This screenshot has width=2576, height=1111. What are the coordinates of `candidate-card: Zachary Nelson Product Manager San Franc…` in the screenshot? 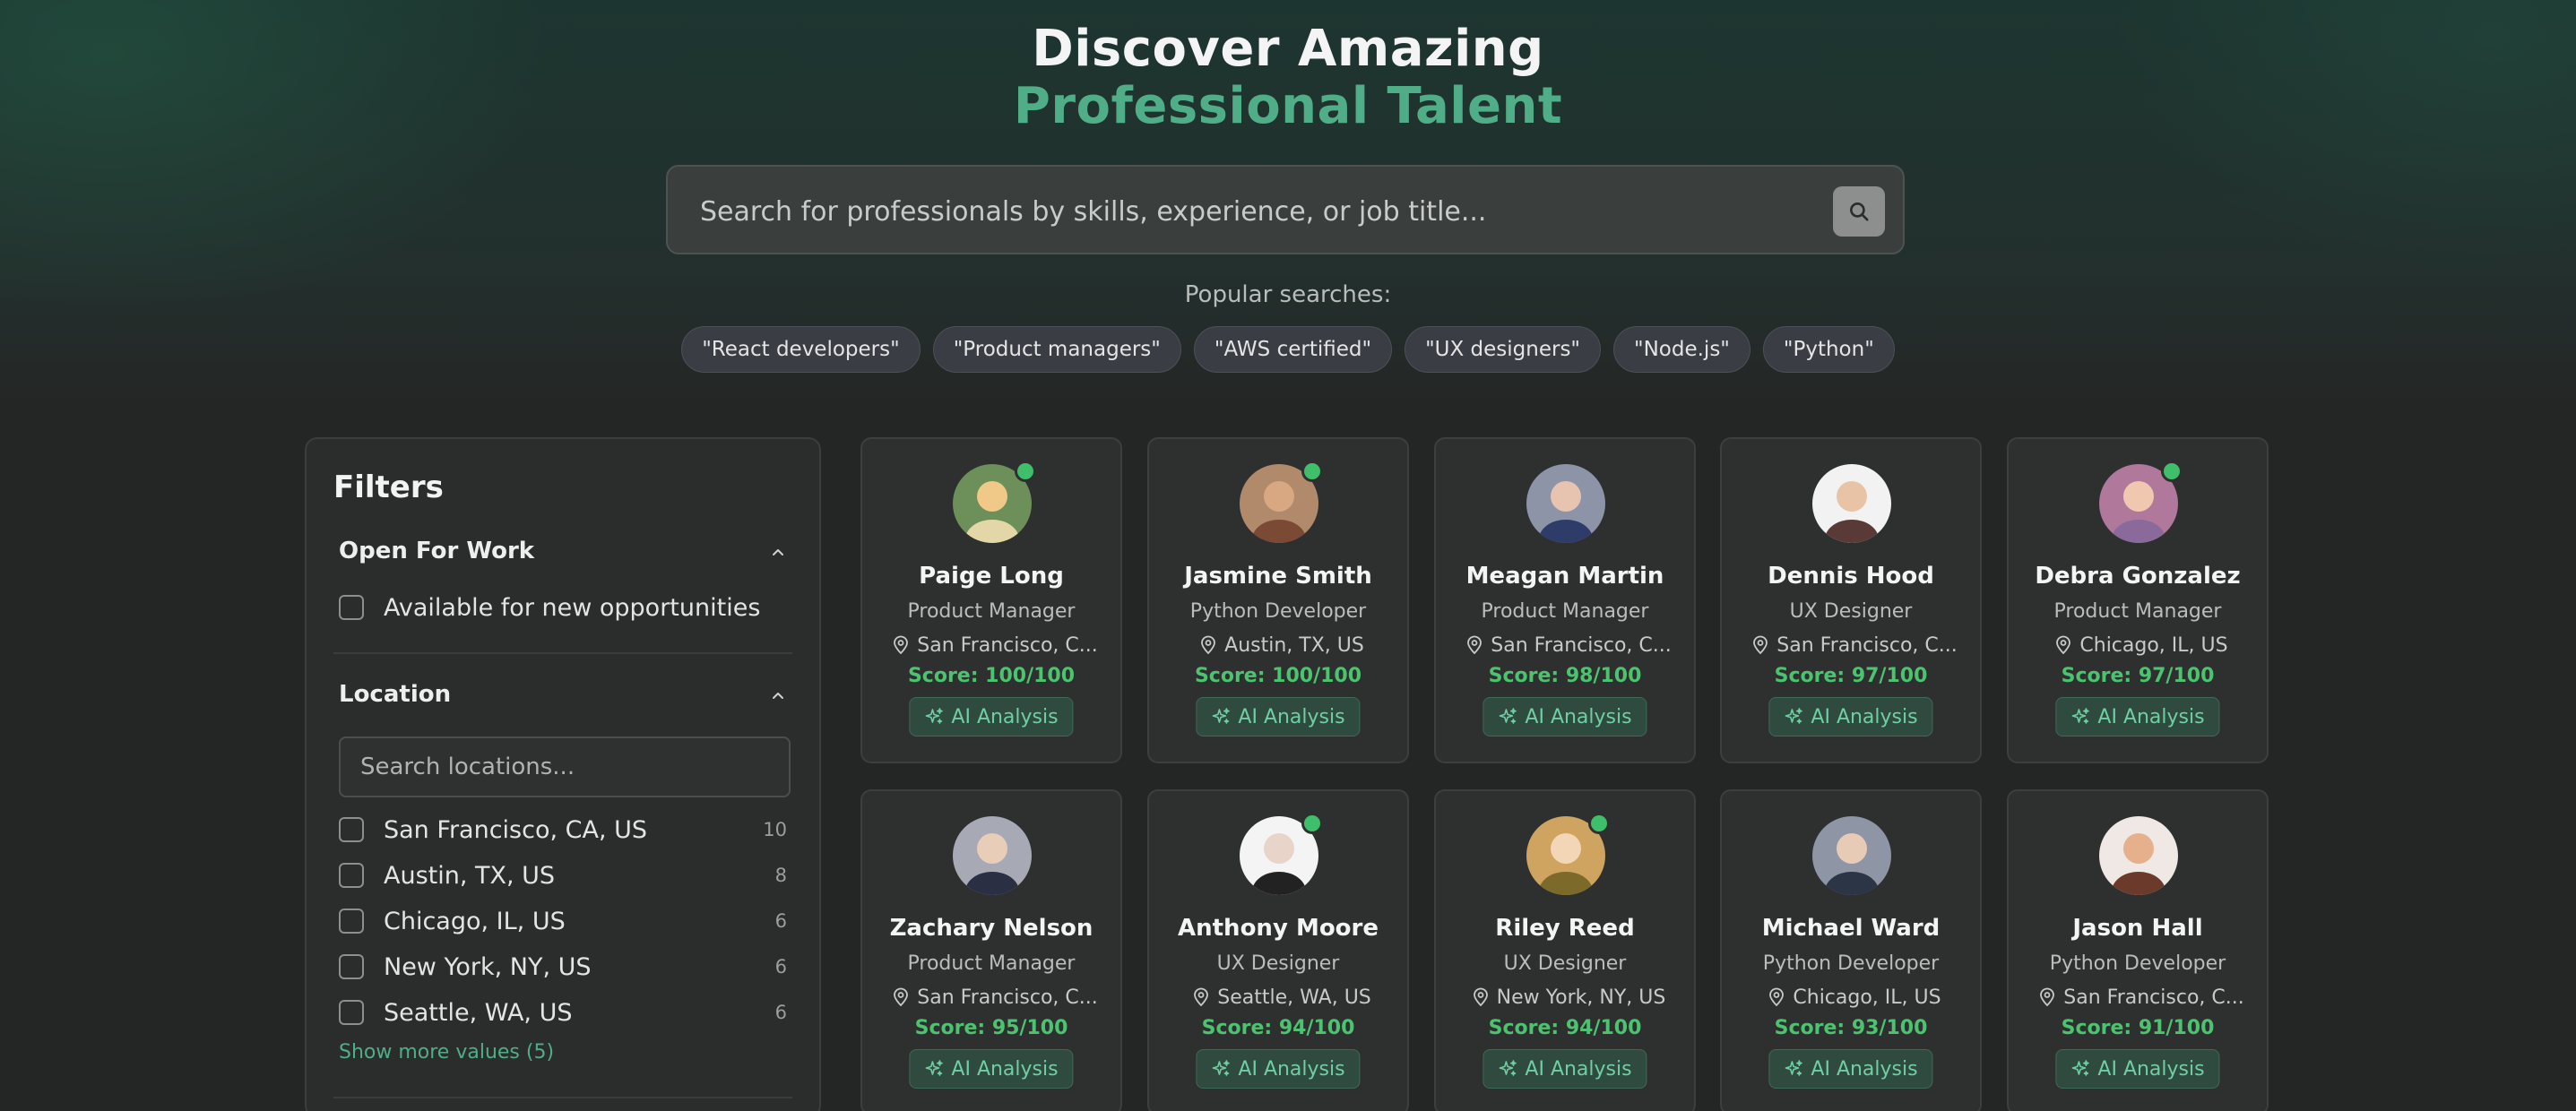 It's located at (991, 950).